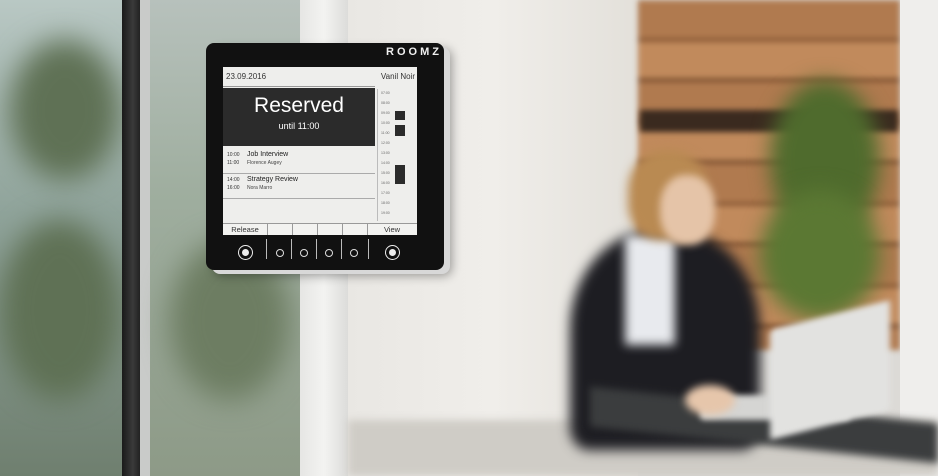 The width and height of the screenshot is (938, 476). Describe the element at coordinates (414, 52) in the screenshot. I see `brand-logo: ROOMZ` at that location.